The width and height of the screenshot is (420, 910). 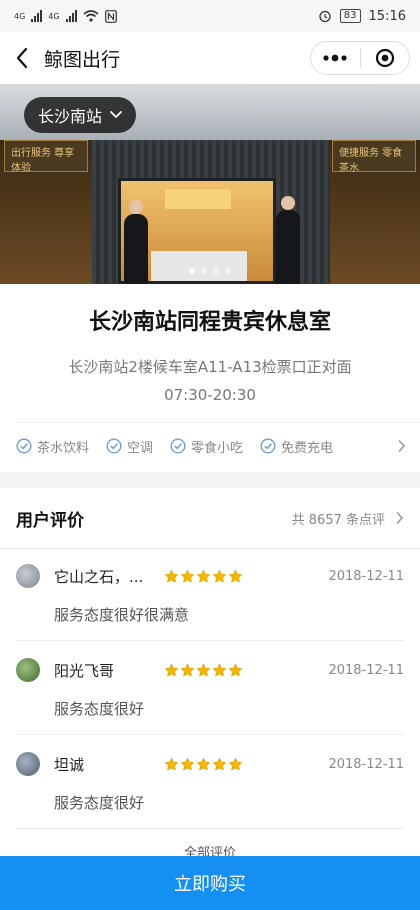 I want to click on close-miniprogram-button, so click(x=385, y=58).